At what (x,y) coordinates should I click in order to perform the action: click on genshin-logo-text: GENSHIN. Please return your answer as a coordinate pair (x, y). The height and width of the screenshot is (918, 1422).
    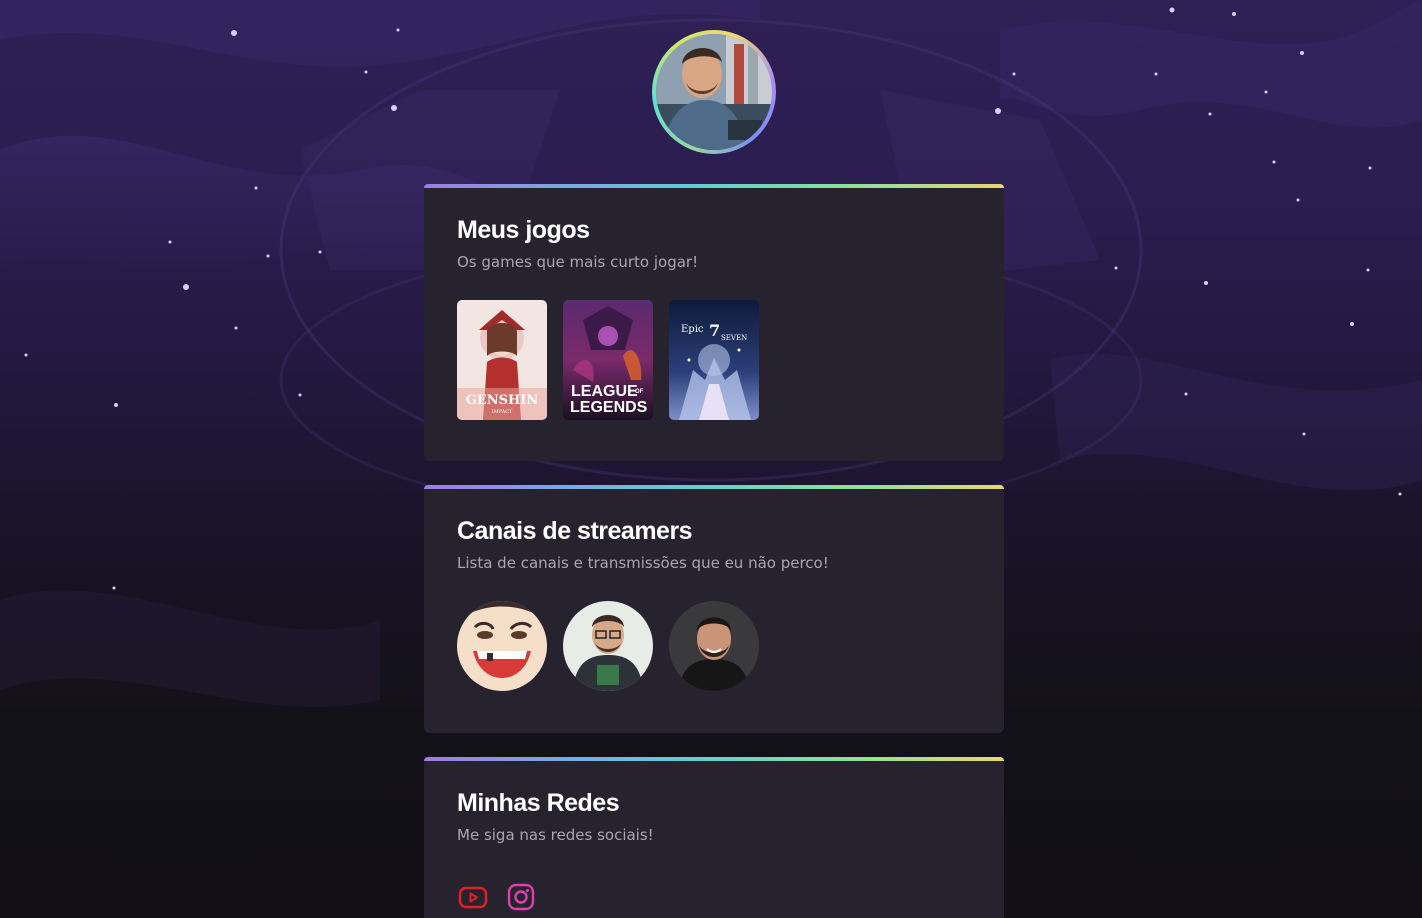
    Looking at the image, I should click on (502, 400).